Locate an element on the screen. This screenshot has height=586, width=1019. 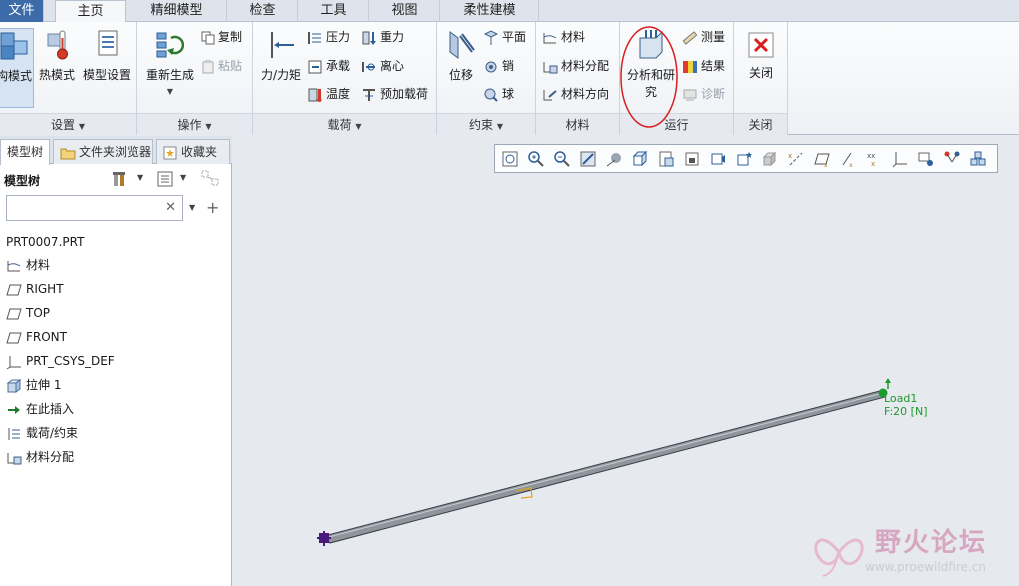
thermal-mode-button: 热模式 is located at coordinates (57, 55).